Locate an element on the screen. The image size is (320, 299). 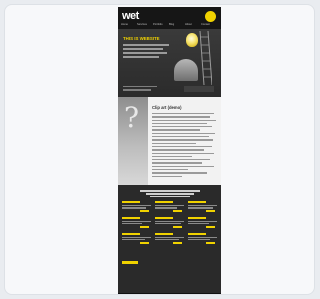
nav-item: Services is located at coordinates (142, 24).